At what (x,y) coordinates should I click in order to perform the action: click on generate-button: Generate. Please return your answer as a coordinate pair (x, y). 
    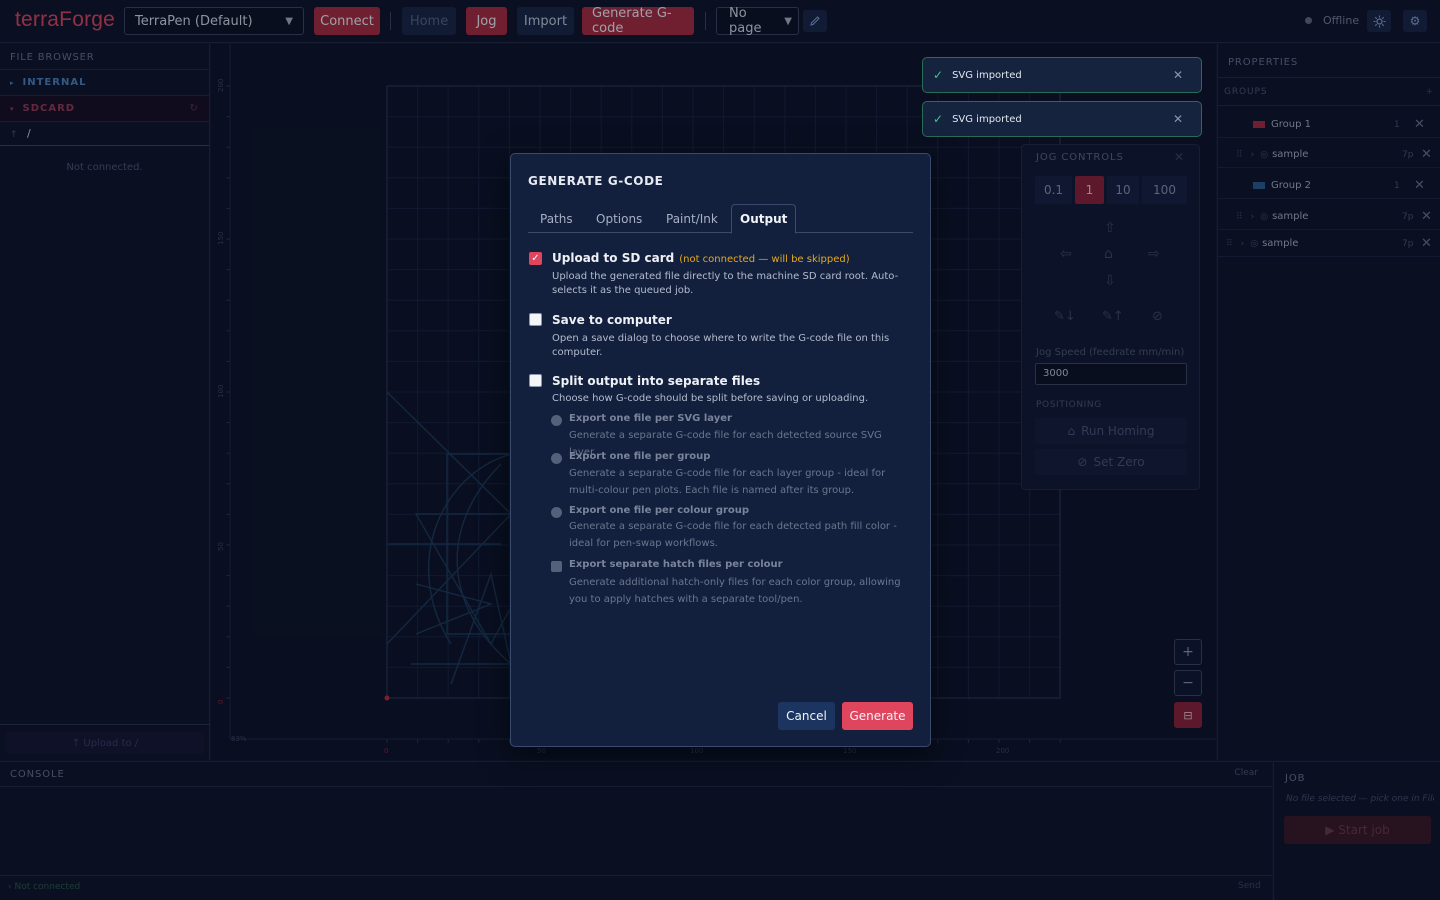
    Looking at the image, I should click on (877, 716).